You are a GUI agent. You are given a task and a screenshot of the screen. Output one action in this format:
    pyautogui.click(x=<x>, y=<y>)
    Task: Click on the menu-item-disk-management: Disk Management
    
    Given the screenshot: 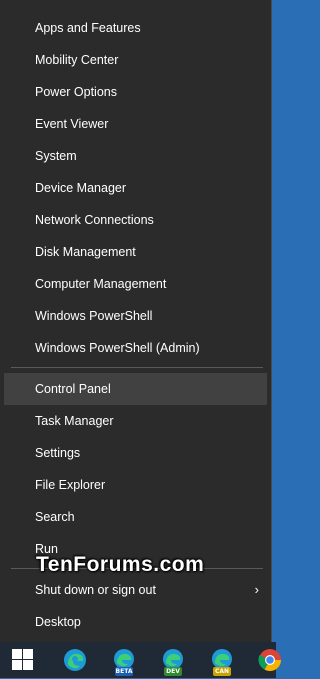 What is the action you would take?
    pyautogui.click(x=135, y=252)
    